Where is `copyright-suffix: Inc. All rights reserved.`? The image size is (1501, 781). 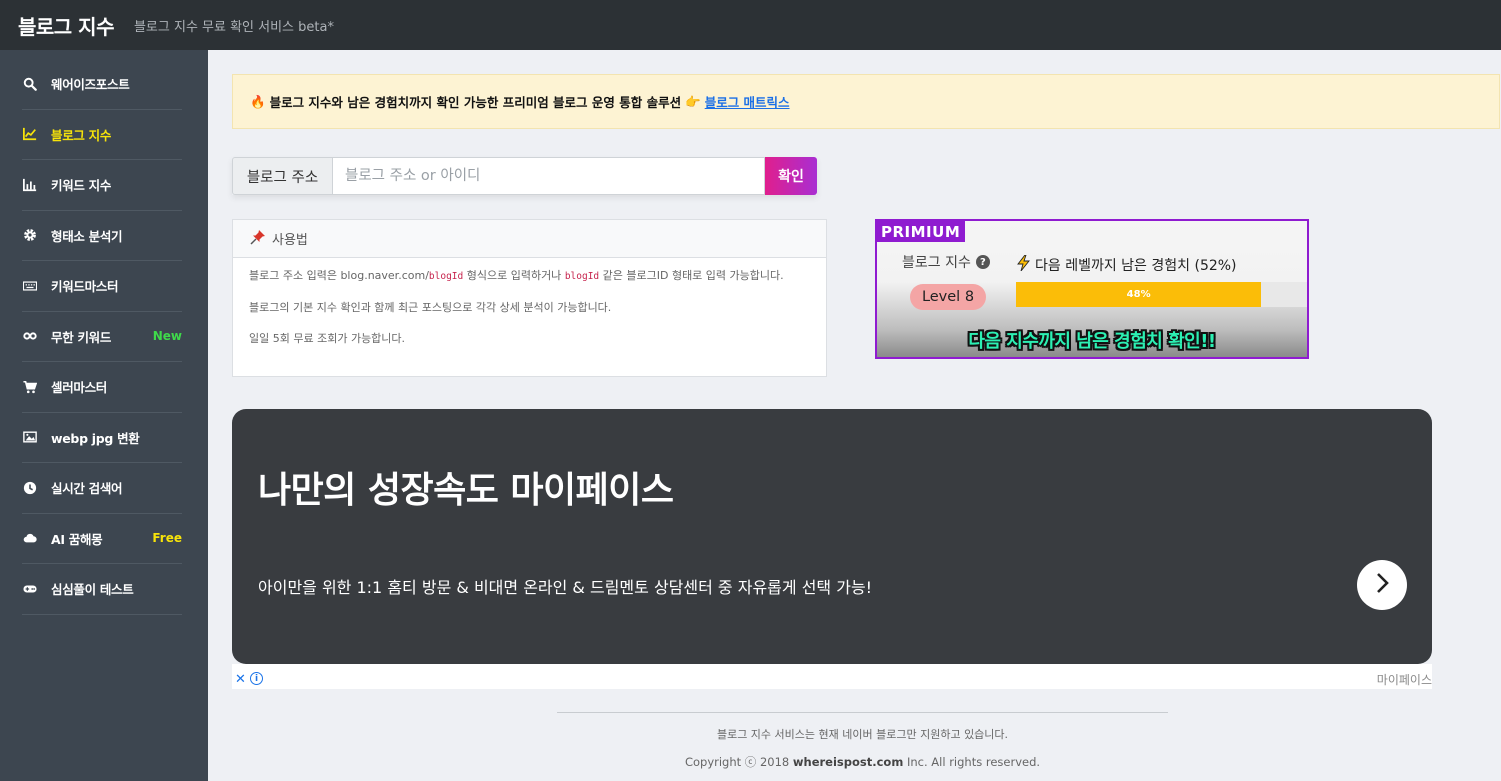
copyright-suffix: Inc. All rights reserved. is located at coordinates (972, 762).